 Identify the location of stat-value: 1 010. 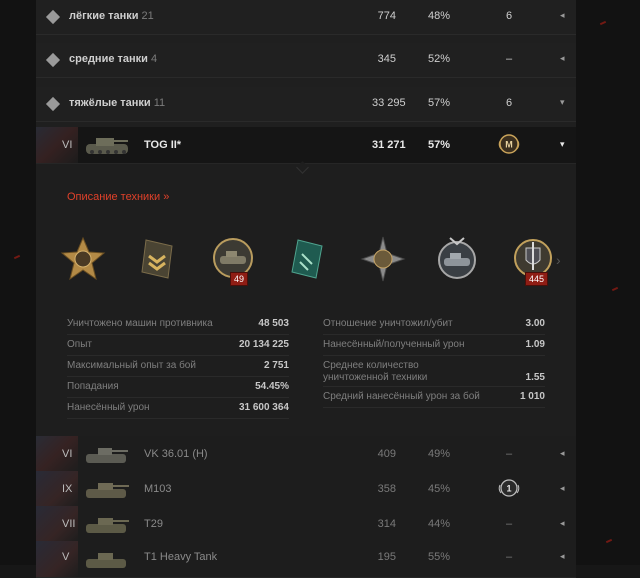
(532, 396).